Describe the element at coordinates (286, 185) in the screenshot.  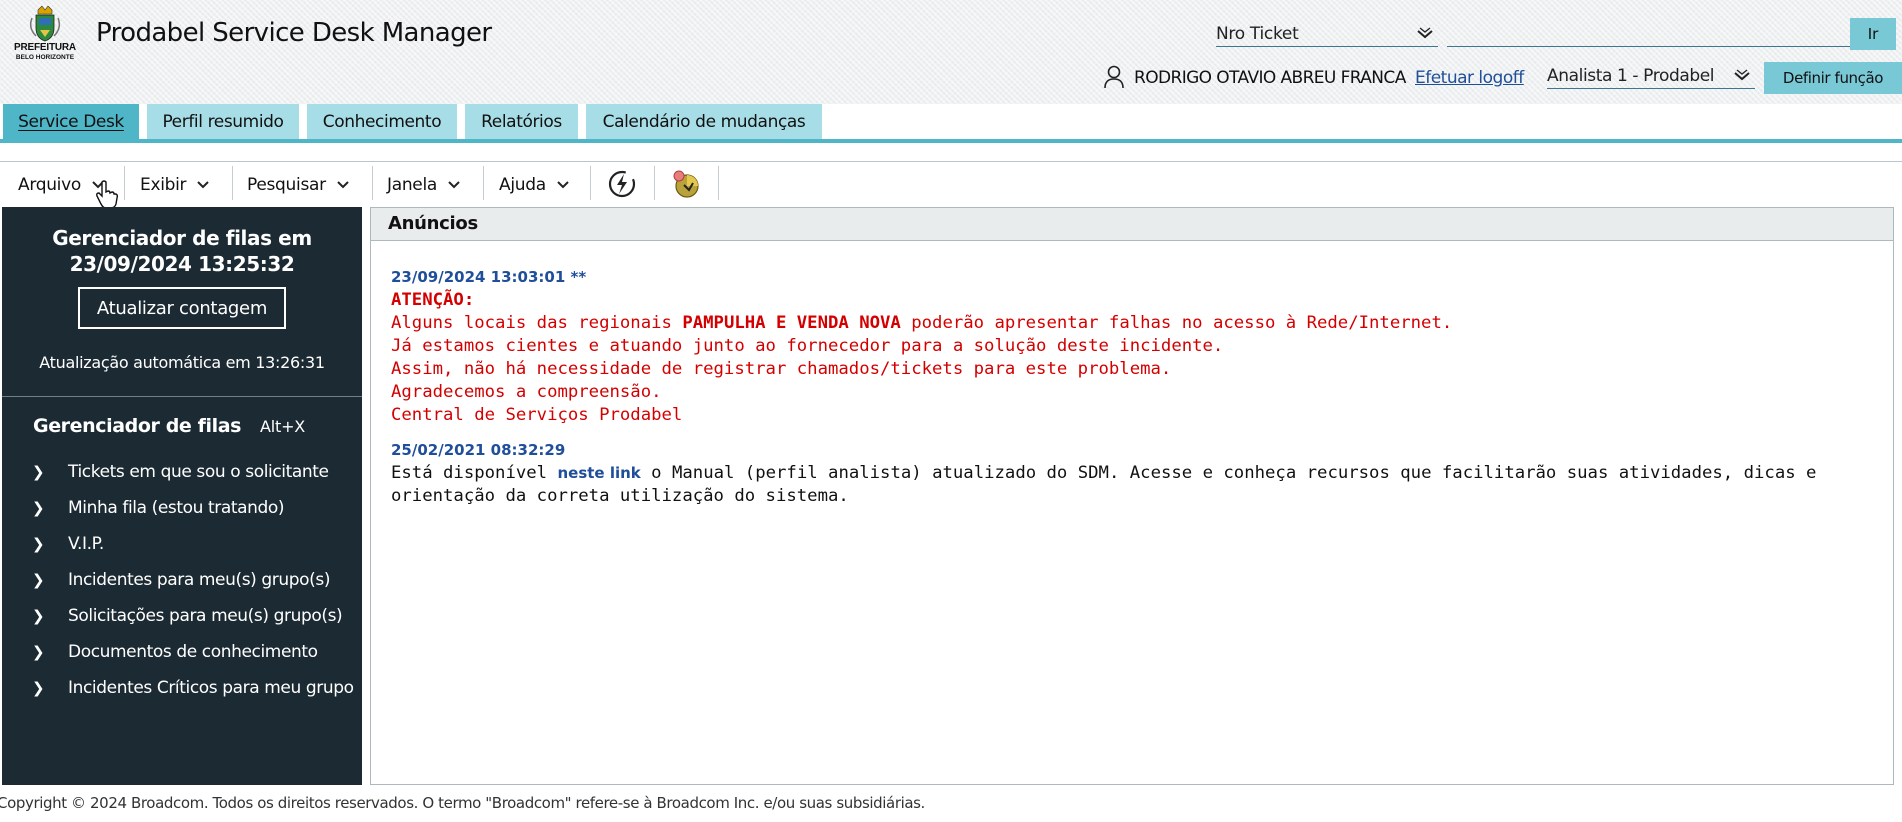
I see `menu-label: Pesquisar` at that location.